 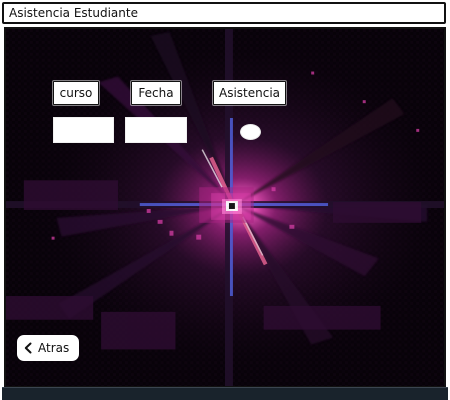 I want to click on attendance-indicator, so click(x=250, y=132).